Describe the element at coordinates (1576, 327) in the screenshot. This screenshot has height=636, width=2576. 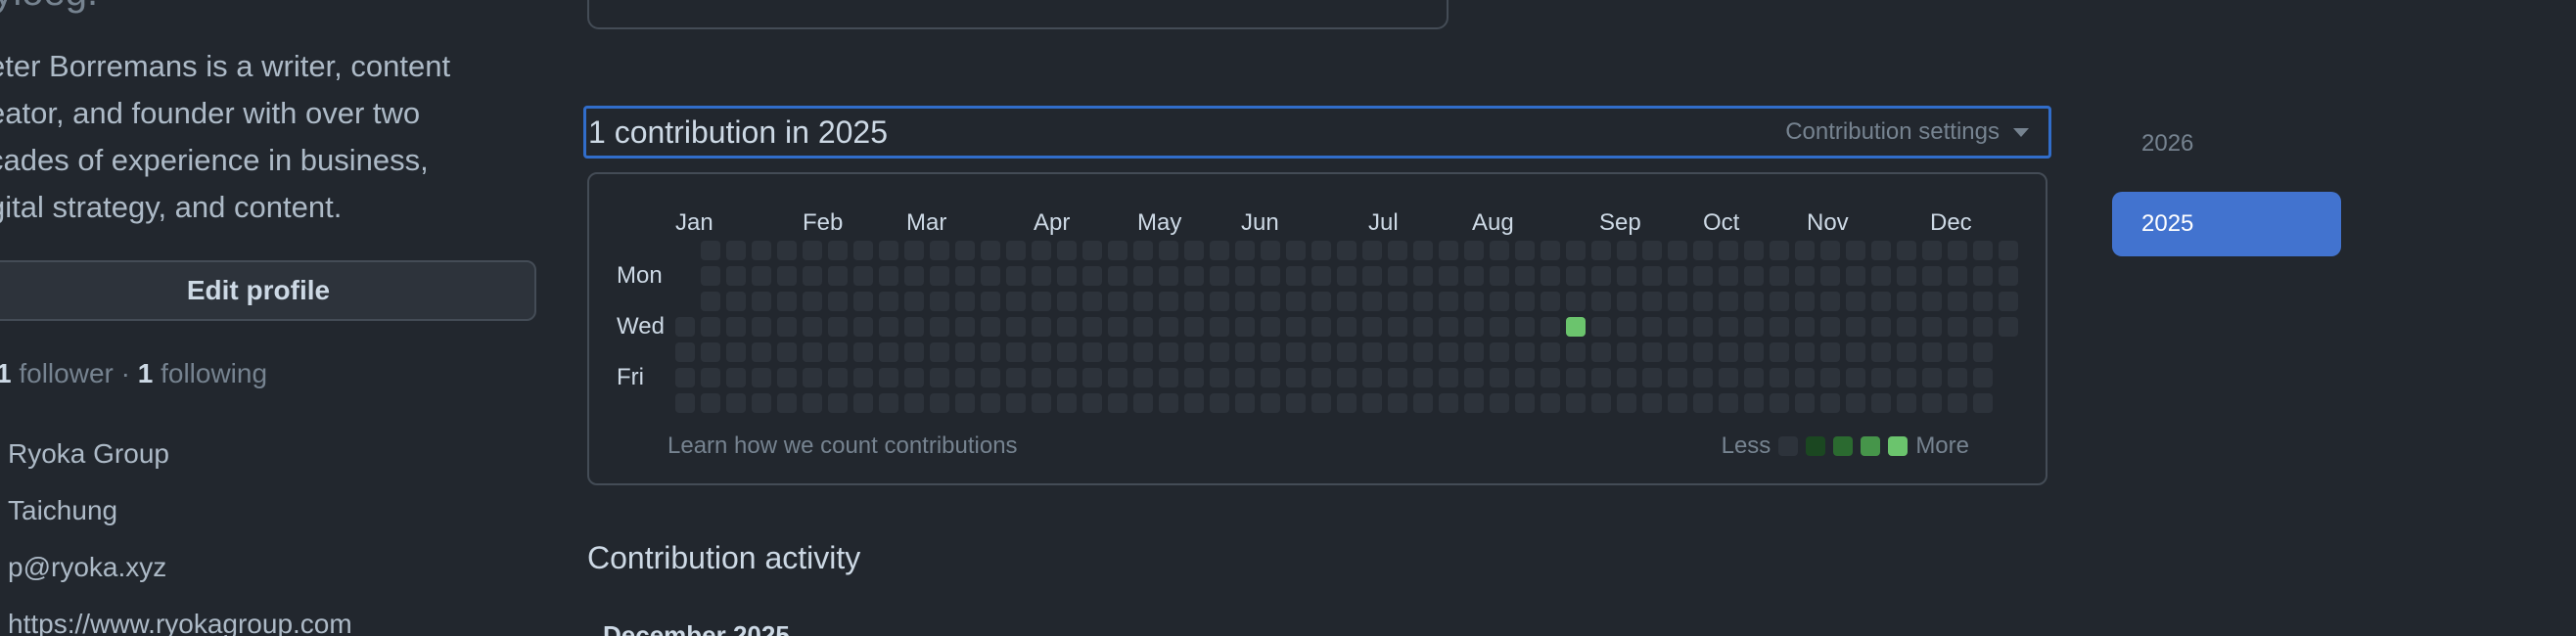
I see `contribution-day-active` at that location.